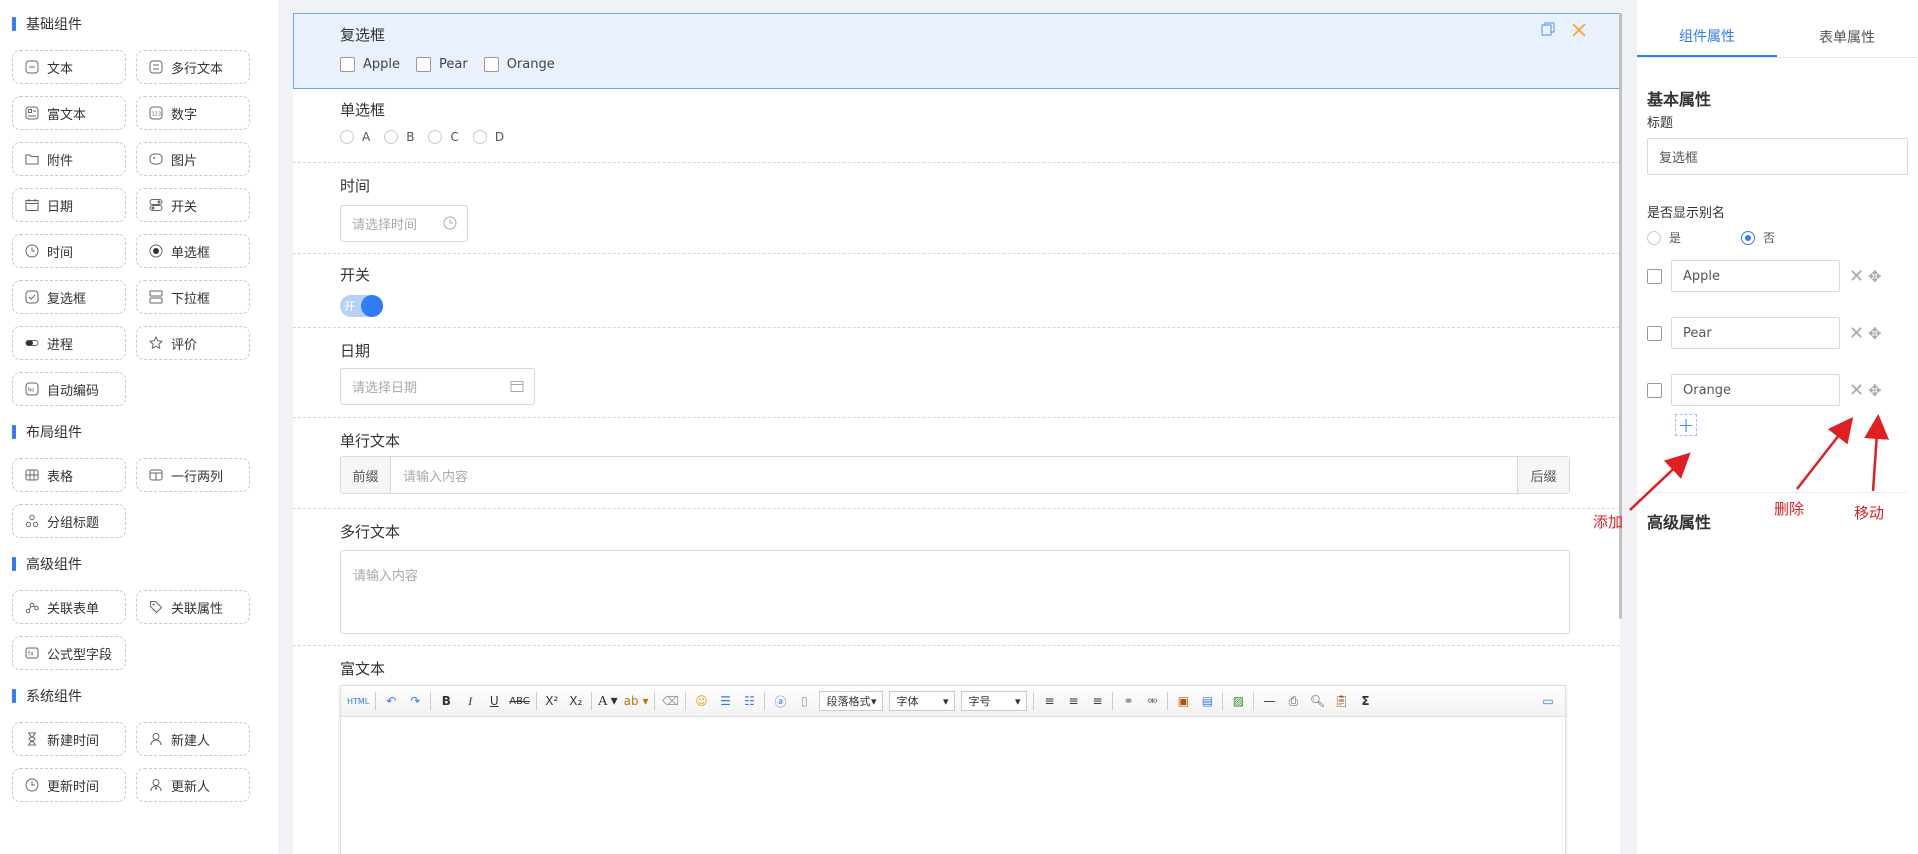 The height and width of the screenshot is (854, 1918). I want to click on subscript-icon: X₂, so click(576, 701).